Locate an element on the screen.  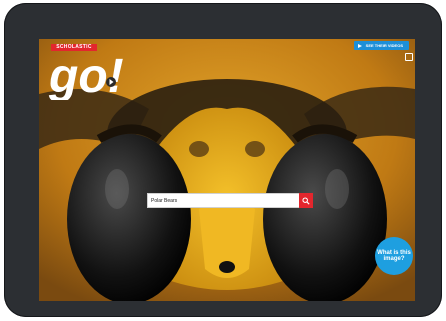
see-videos-button: SEE THEIR VIDEOS is located at coordinates (381, 45).